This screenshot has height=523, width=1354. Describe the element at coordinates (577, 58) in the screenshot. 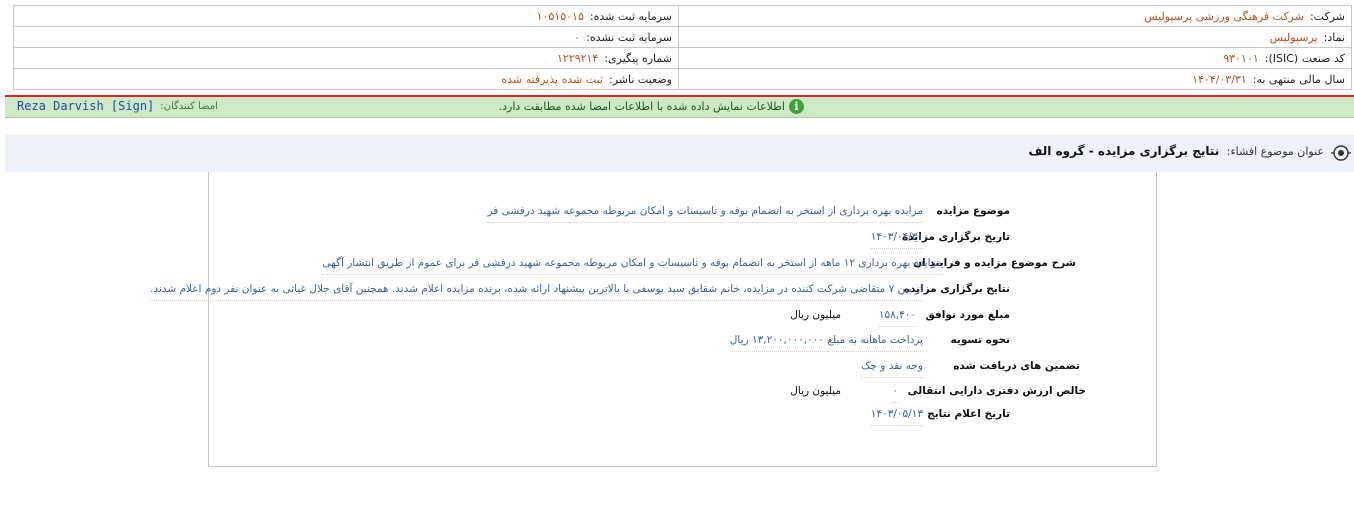

I see `tracking-value: ۱۲۲۹۲۱۴` at that location.